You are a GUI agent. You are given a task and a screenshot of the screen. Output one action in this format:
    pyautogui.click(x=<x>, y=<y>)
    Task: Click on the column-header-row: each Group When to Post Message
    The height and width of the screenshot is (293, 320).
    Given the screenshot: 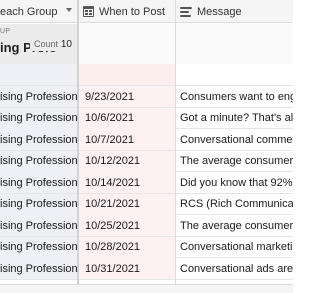 What is the action you would take?
    pyautogui.click(x=146, y=11)
    